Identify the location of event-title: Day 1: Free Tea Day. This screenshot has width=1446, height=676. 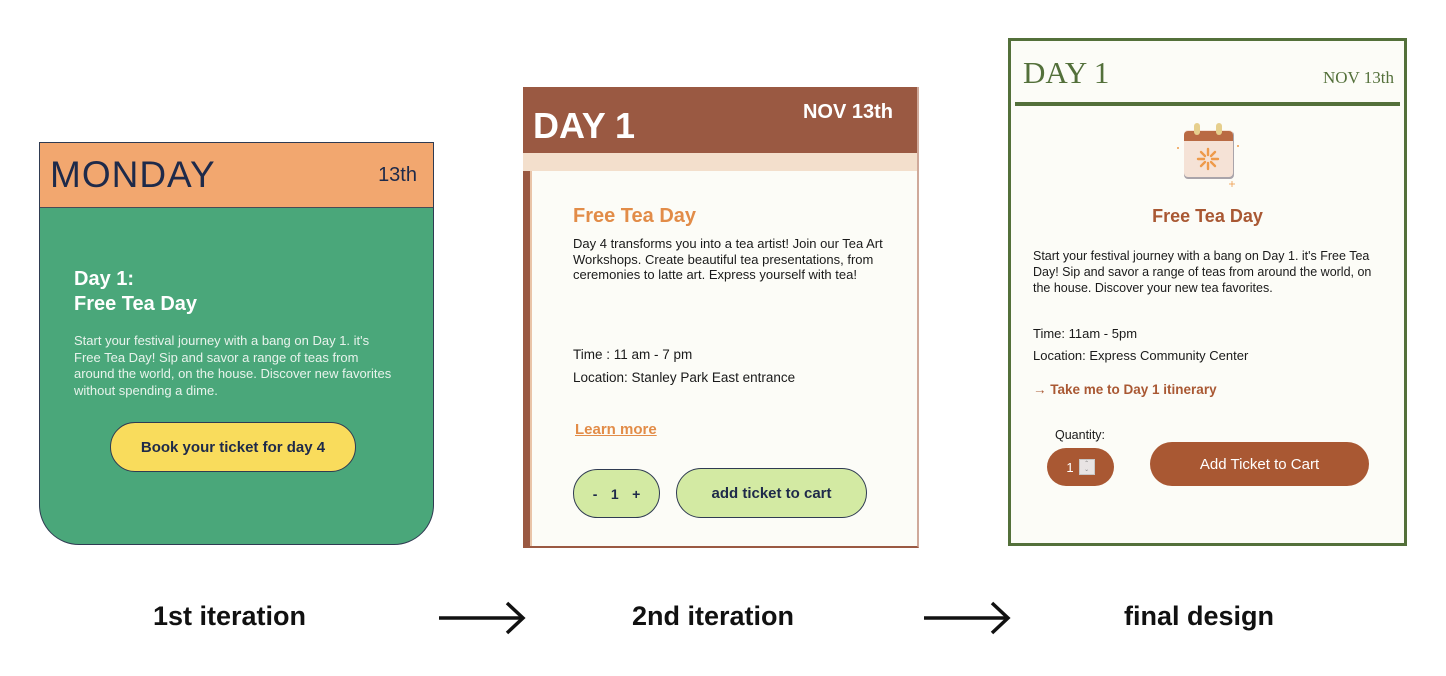
(135, 292).